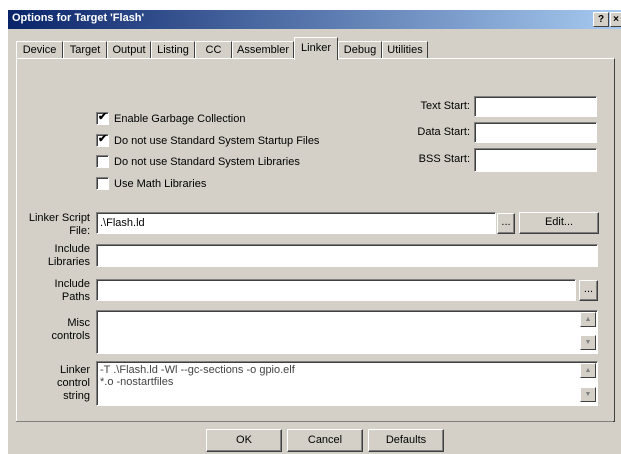 Image resolution: width=621 pixels, height=454 pixels. I want to click on tab-target: Target, so click(85, 50).